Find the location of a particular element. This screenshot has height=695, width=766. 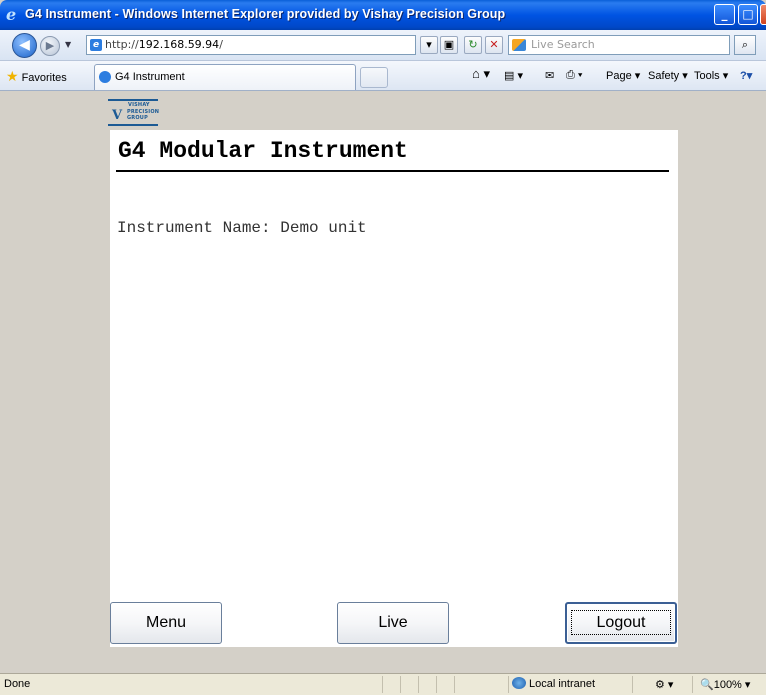

search-button: ⌕ is located at coordinates (745, 45).